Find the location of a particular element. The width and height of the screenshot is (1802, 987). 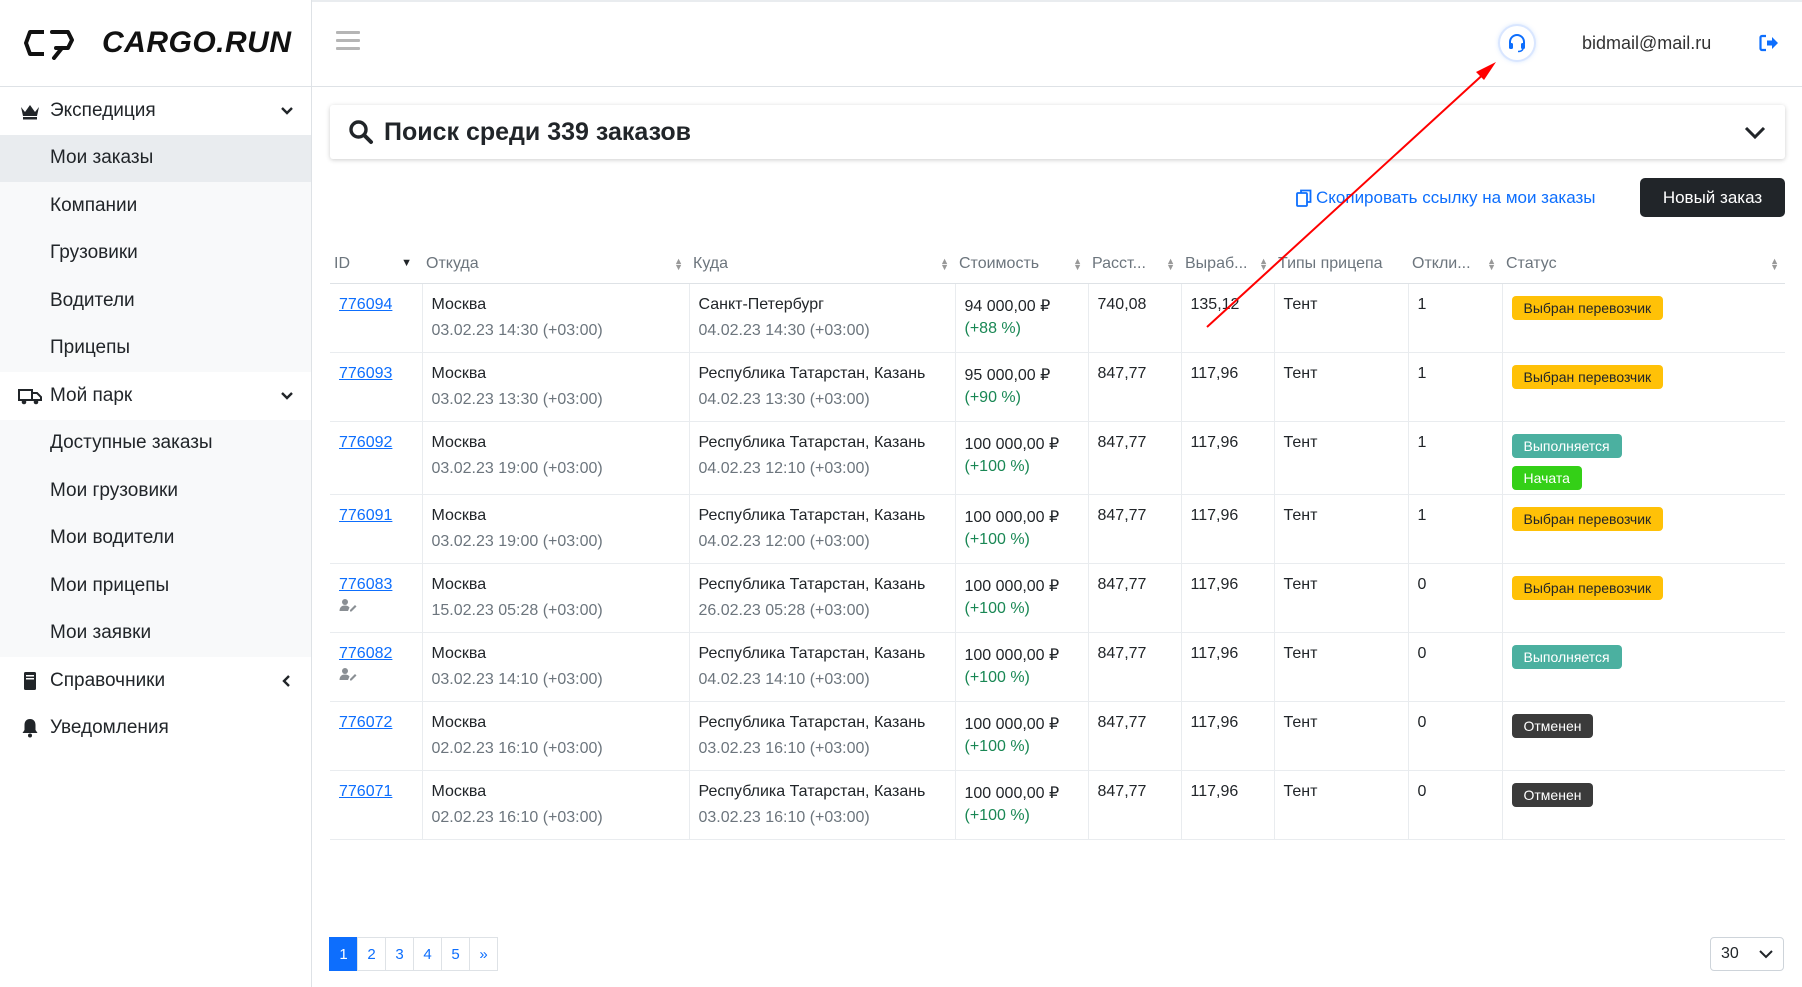

to-date: 04.02.23 12:00 (+03:00) is located at coordinates (784, 541).